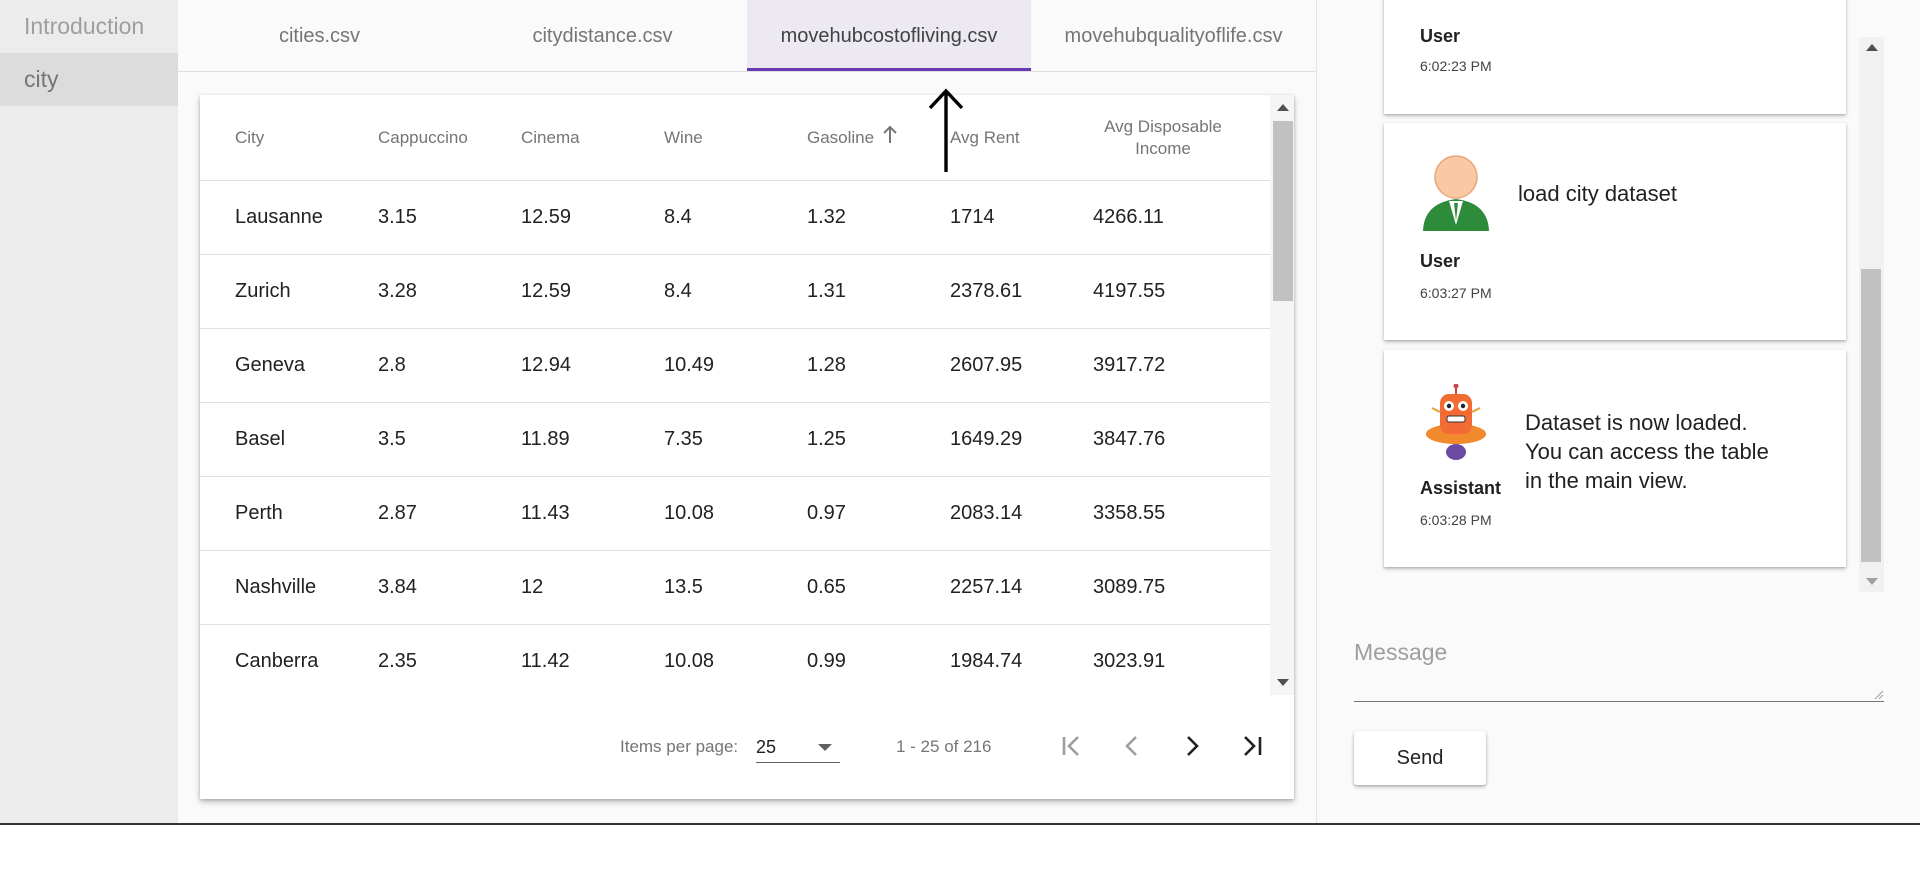 The width and height of the screenshot is (1920, 896). I want to click on cell-cinema: 11.43, so click(545, 513).